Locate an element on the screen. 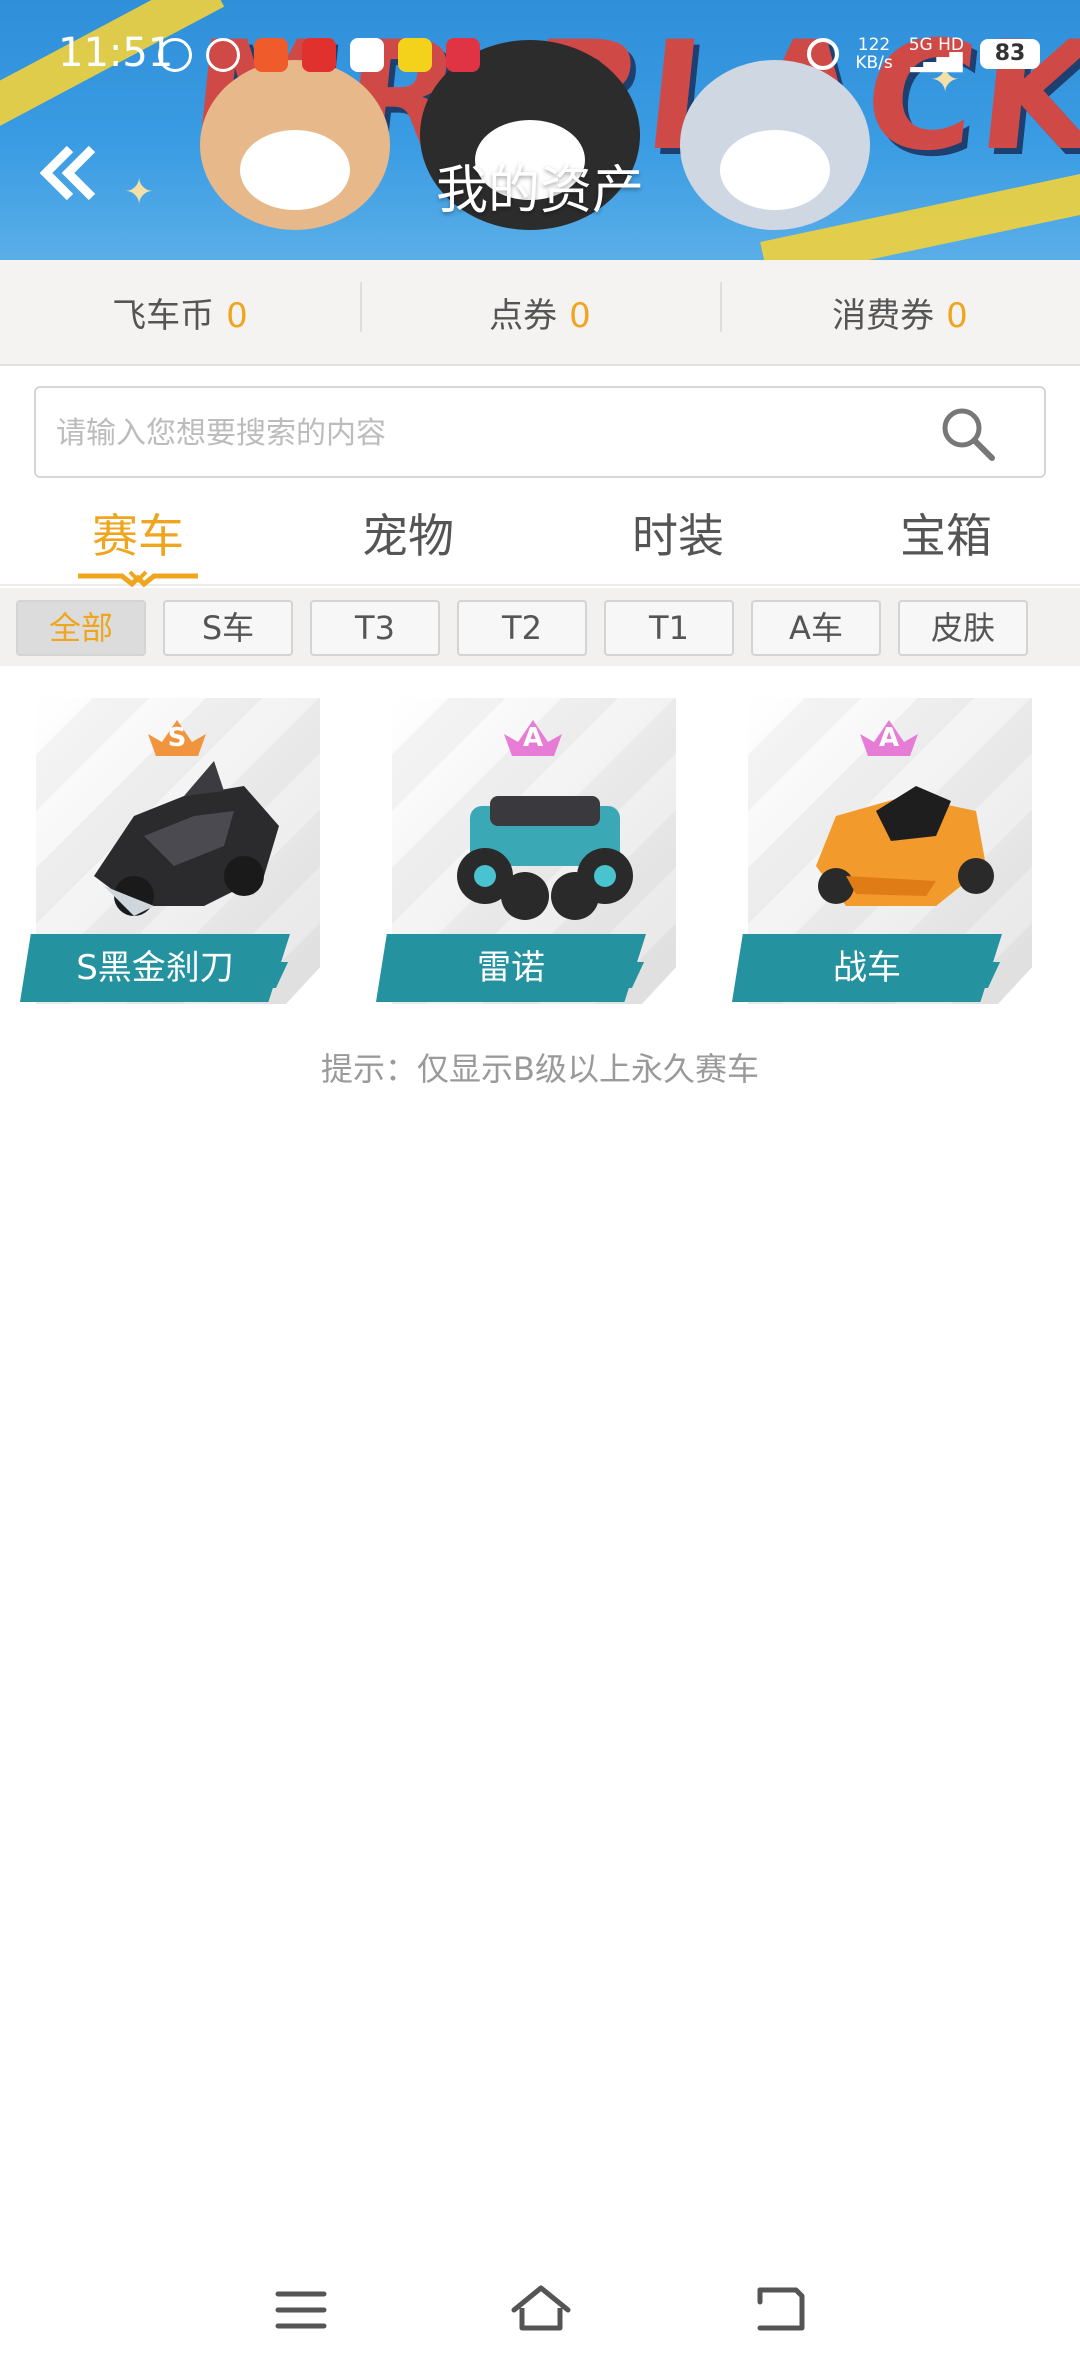 The width and height of the screenshot is (1080, 2376). notification-icons is located at coordinates (319, 55).